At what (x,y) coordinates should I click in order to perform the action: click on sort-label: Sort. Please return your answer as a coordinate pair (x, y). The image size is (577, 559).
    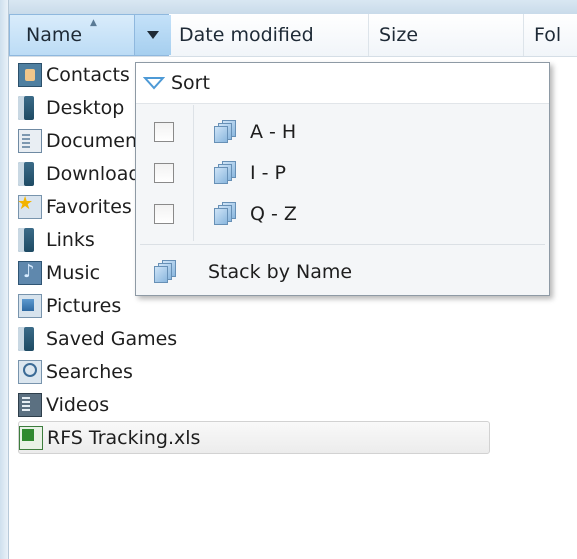
    Looking at the image, I should click on (190, 83).